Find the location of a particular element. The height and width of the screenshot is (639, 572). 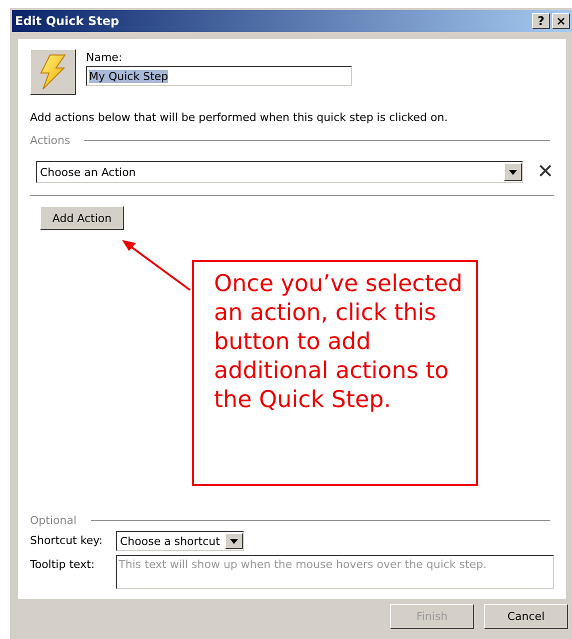

section-heading: Optional is located at coordinates (53, 520).